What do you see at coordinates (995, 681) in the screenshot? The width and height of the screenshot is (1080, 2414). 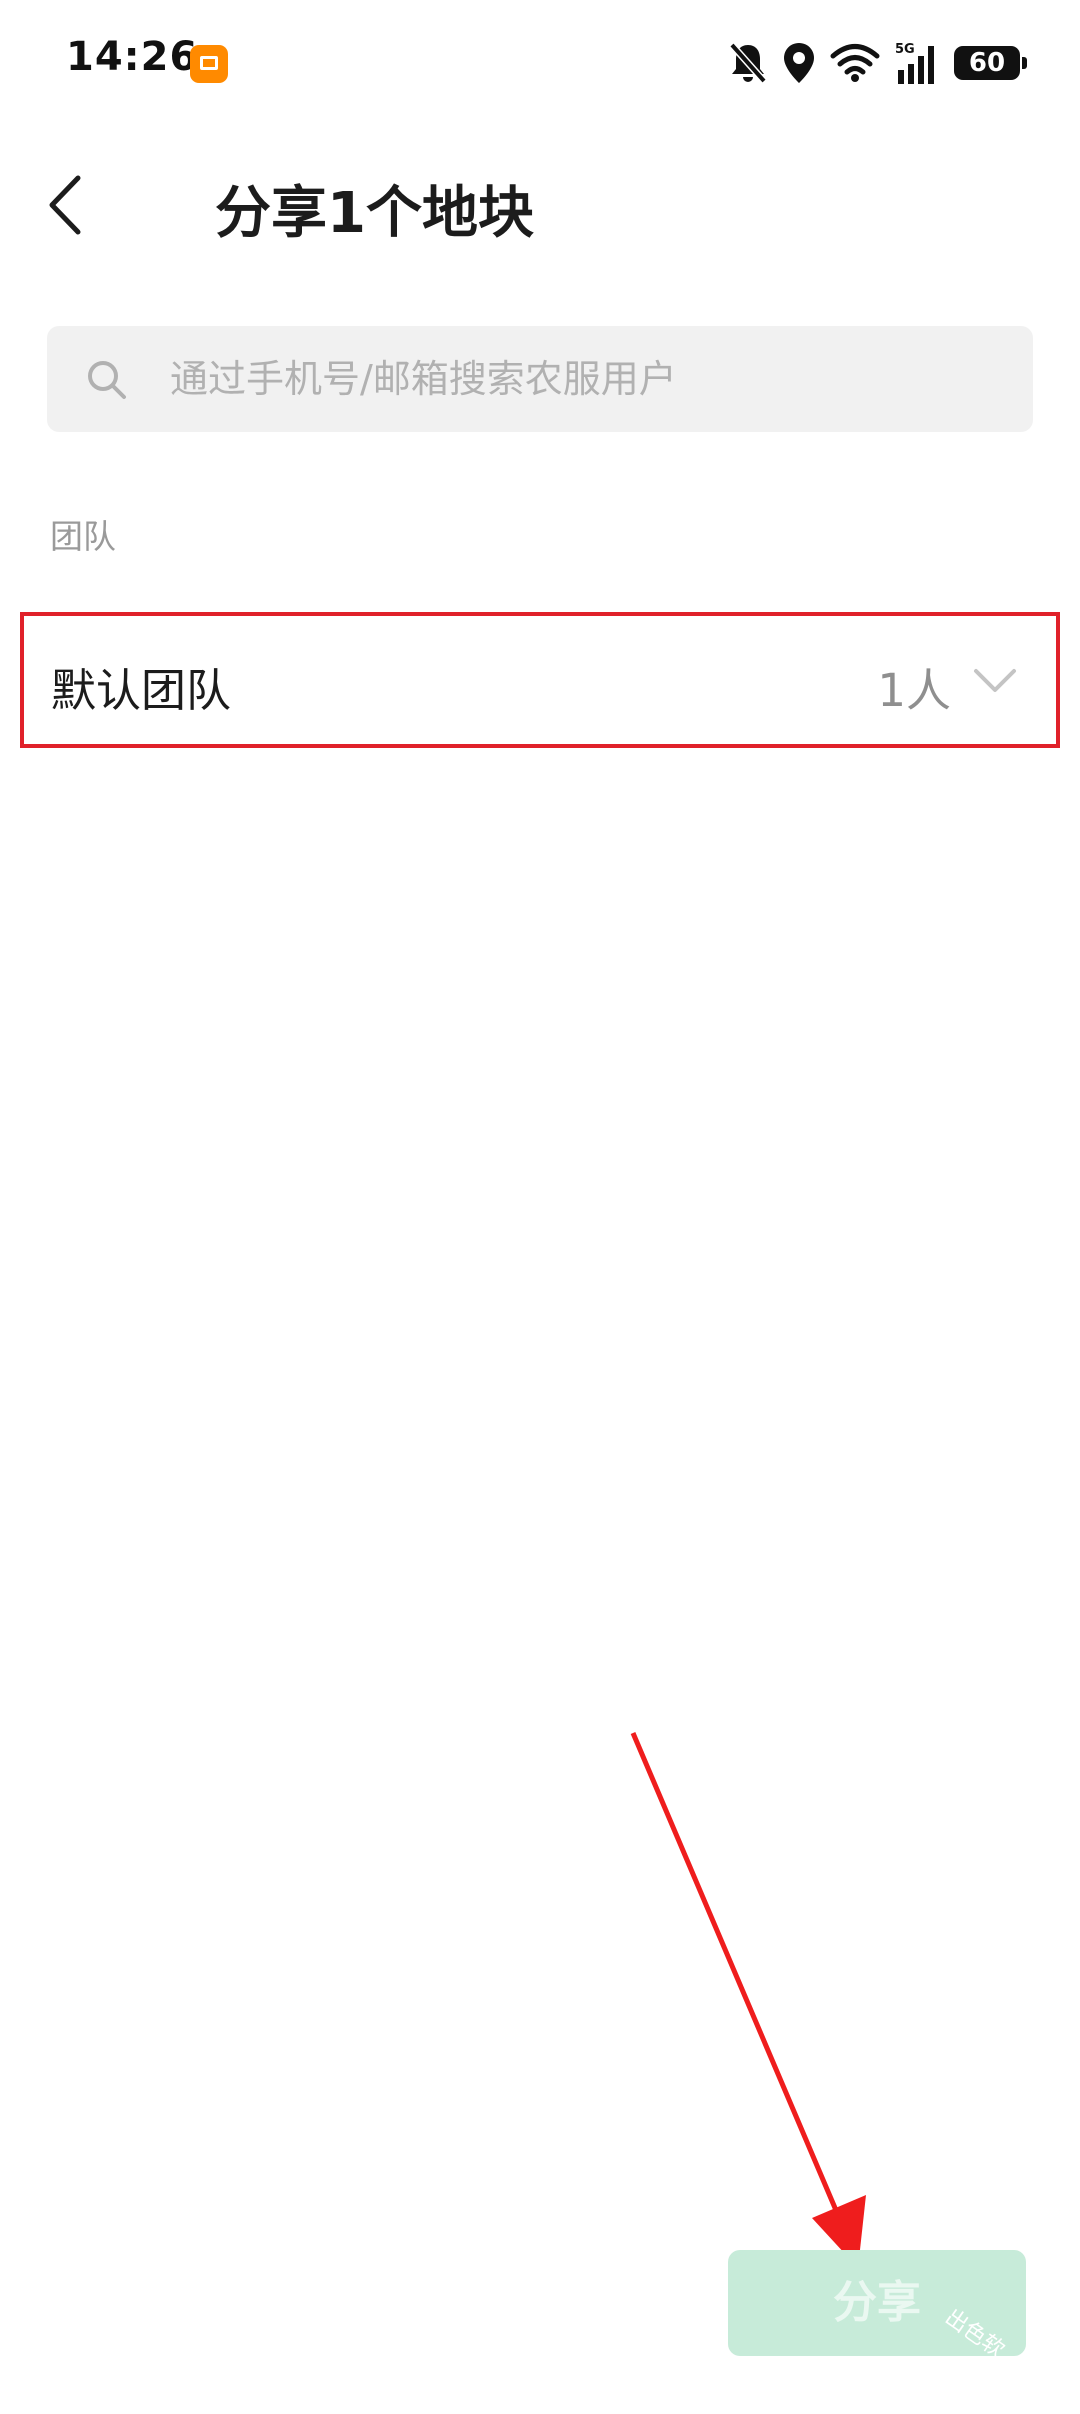 I see `chevron-down-icon` at bounding box center [995, 681].